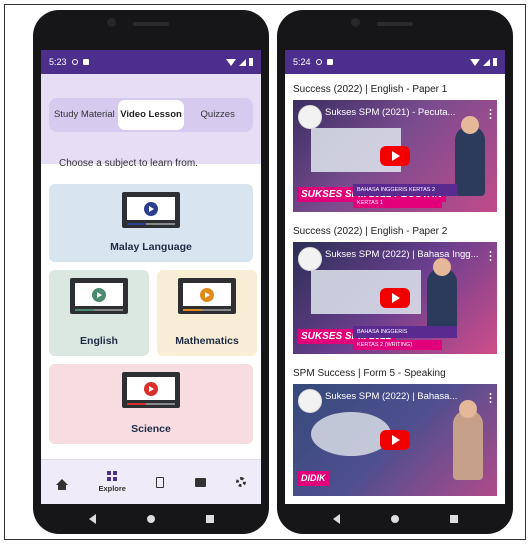  Describe the element at coordinates (112, 482) in the screenshot. I see `nav-explore: Explore` at that location.